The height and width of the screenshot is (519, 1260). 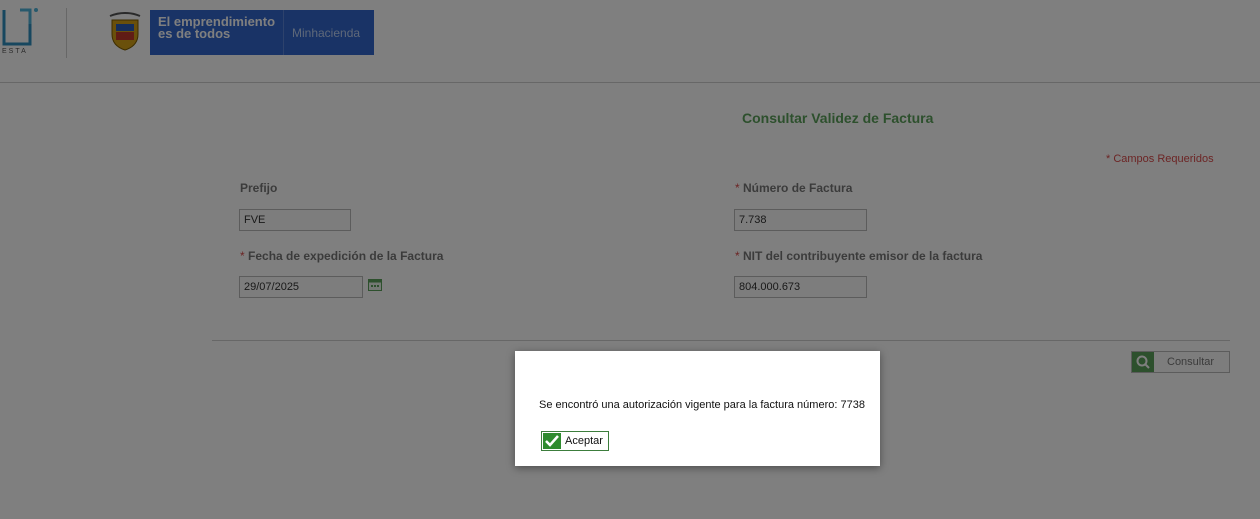 I want to click on aceptar-button: Aceptar, so click(x=575, y=441).